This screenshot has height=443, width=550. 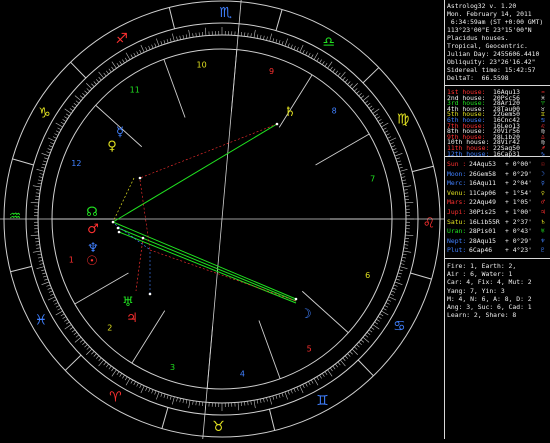 What do you see at coordinates (328, 43) in the screenshot?
I see `zodiac-sign-icon: ♎` at bounding box center [328, 43].